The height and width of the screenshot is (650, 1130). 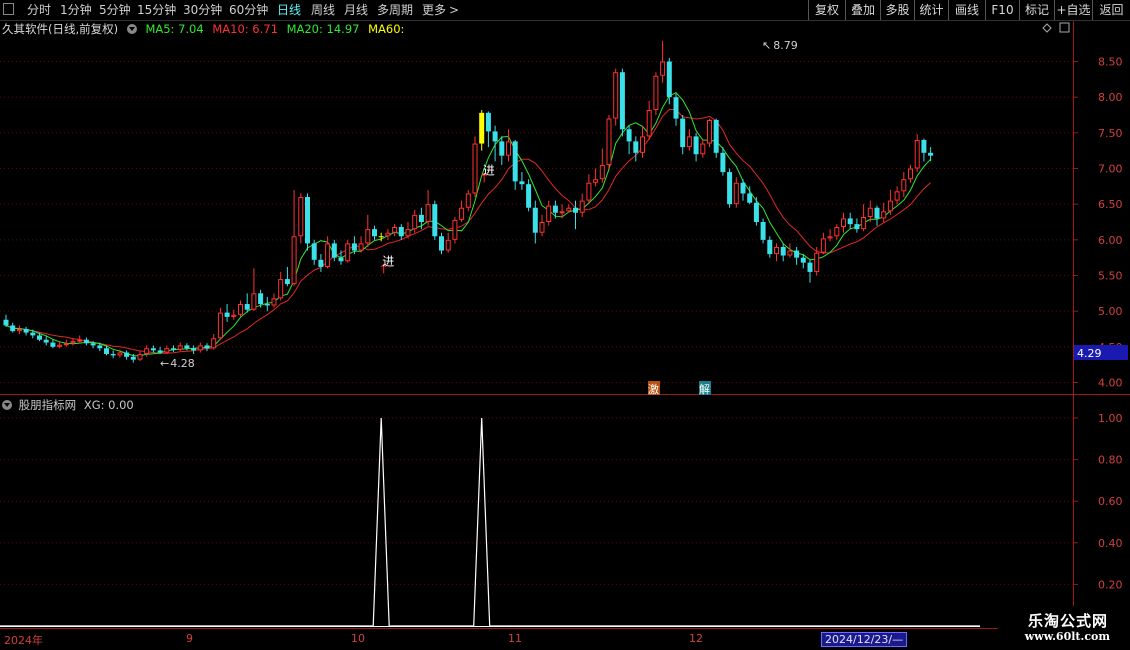 I want to click on statistics-button: 统计, so click(x=931, y=10).